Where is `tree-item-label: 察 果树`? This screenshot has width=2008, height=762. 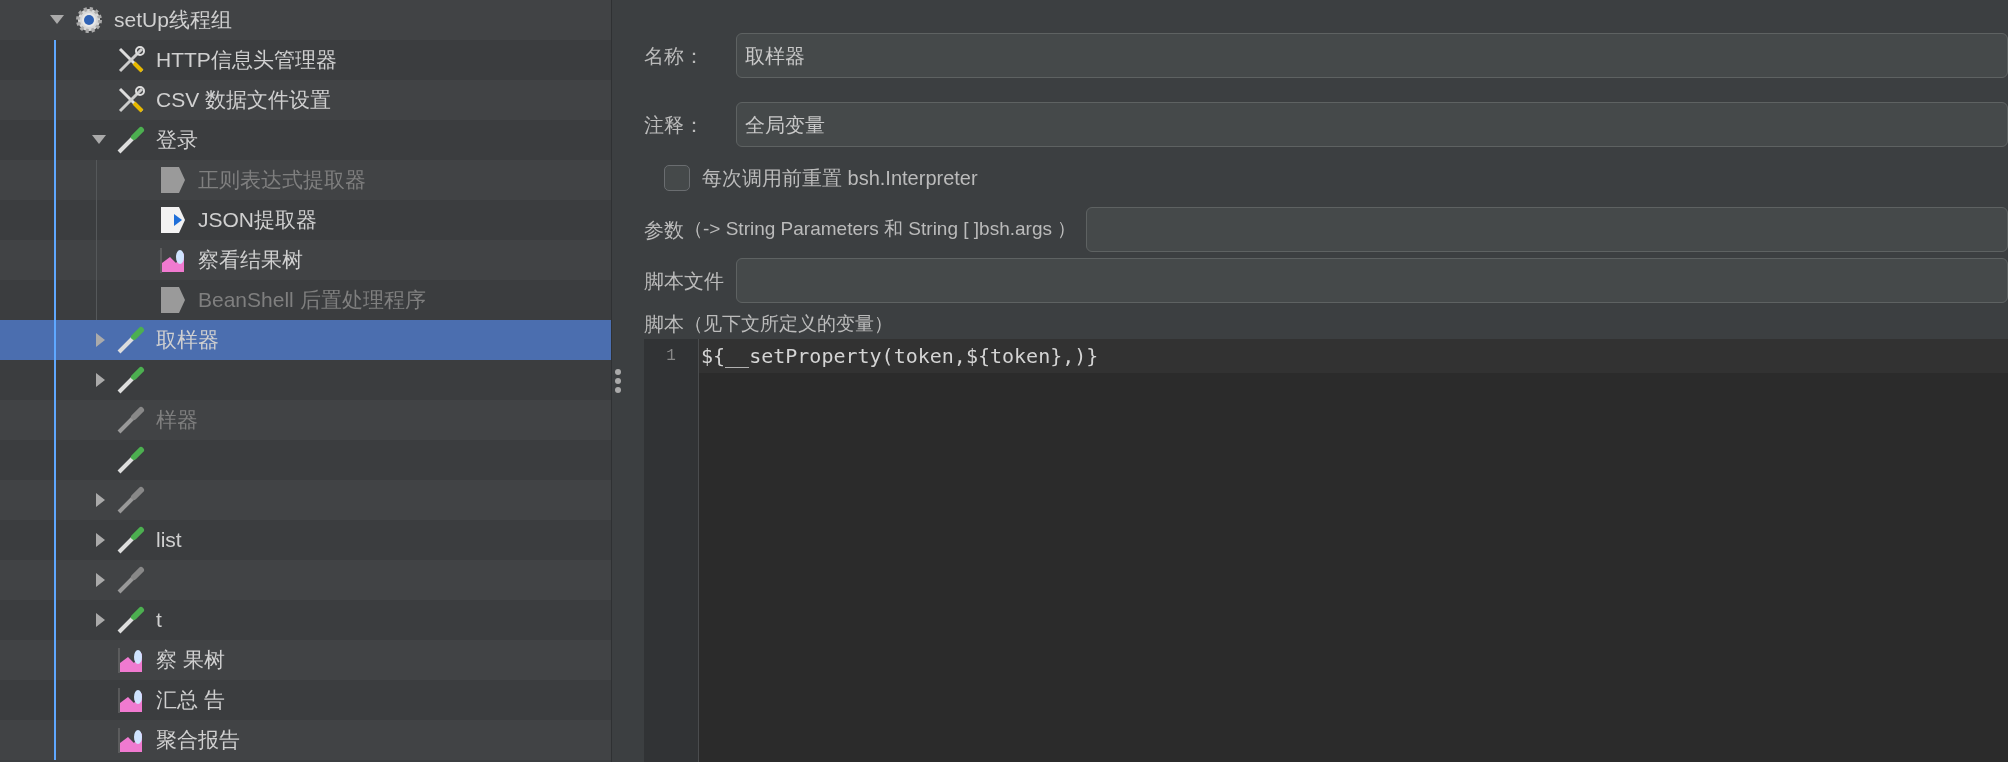 tree-item-label: 察 果树 is located at coordinates (190, 660).